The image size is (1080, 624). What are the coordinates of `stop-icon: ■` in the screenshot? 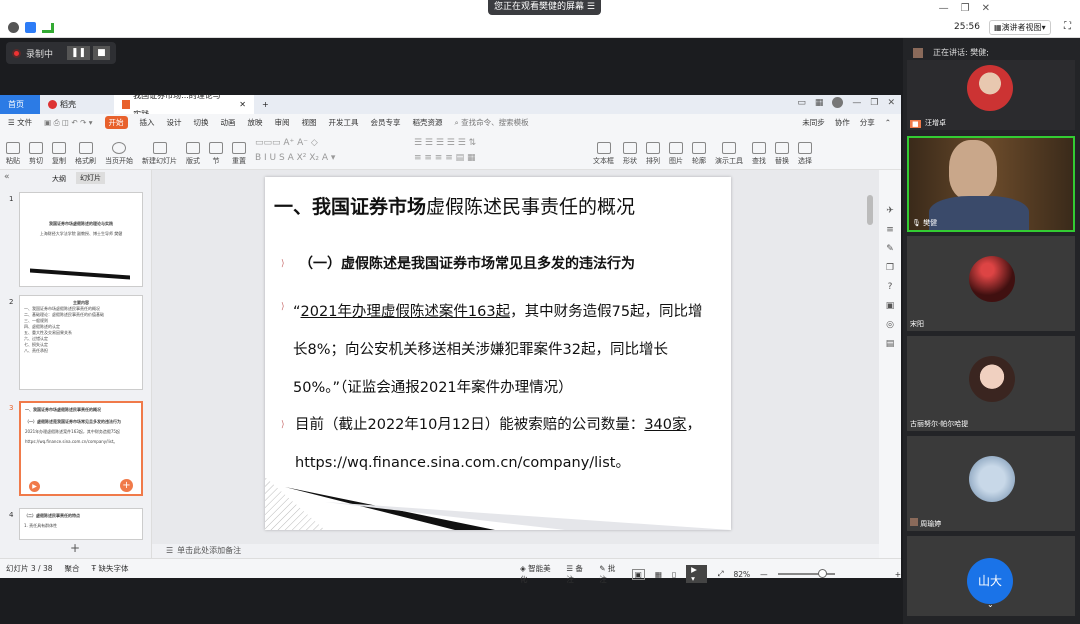 It's located at (101, 53).